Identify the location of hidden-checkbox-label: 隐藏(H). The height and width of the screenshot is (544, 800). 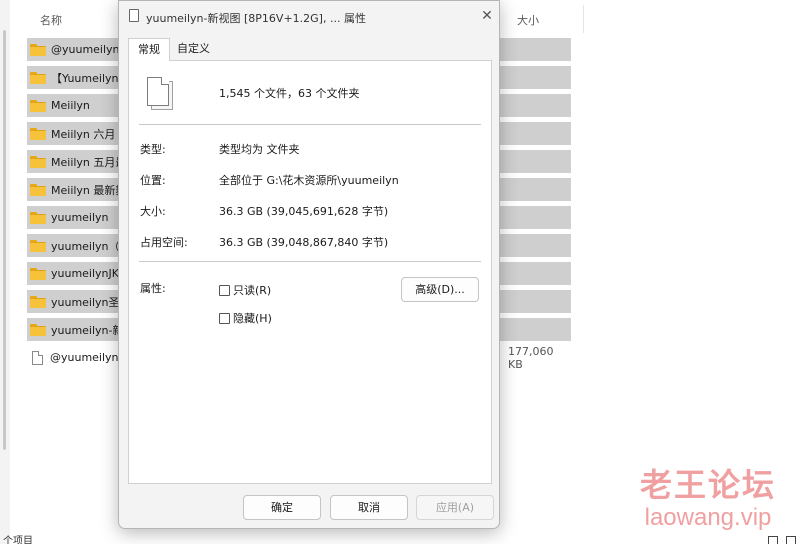
(252, 318).